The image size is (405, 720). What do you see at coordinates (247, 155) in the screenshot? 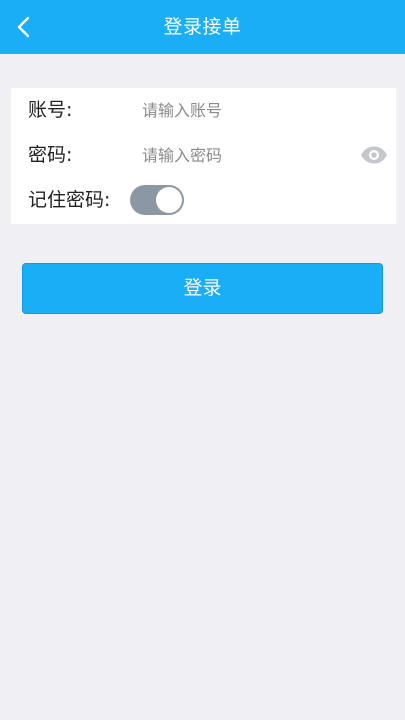
I see `password-input` at bounding box center [247, 155].